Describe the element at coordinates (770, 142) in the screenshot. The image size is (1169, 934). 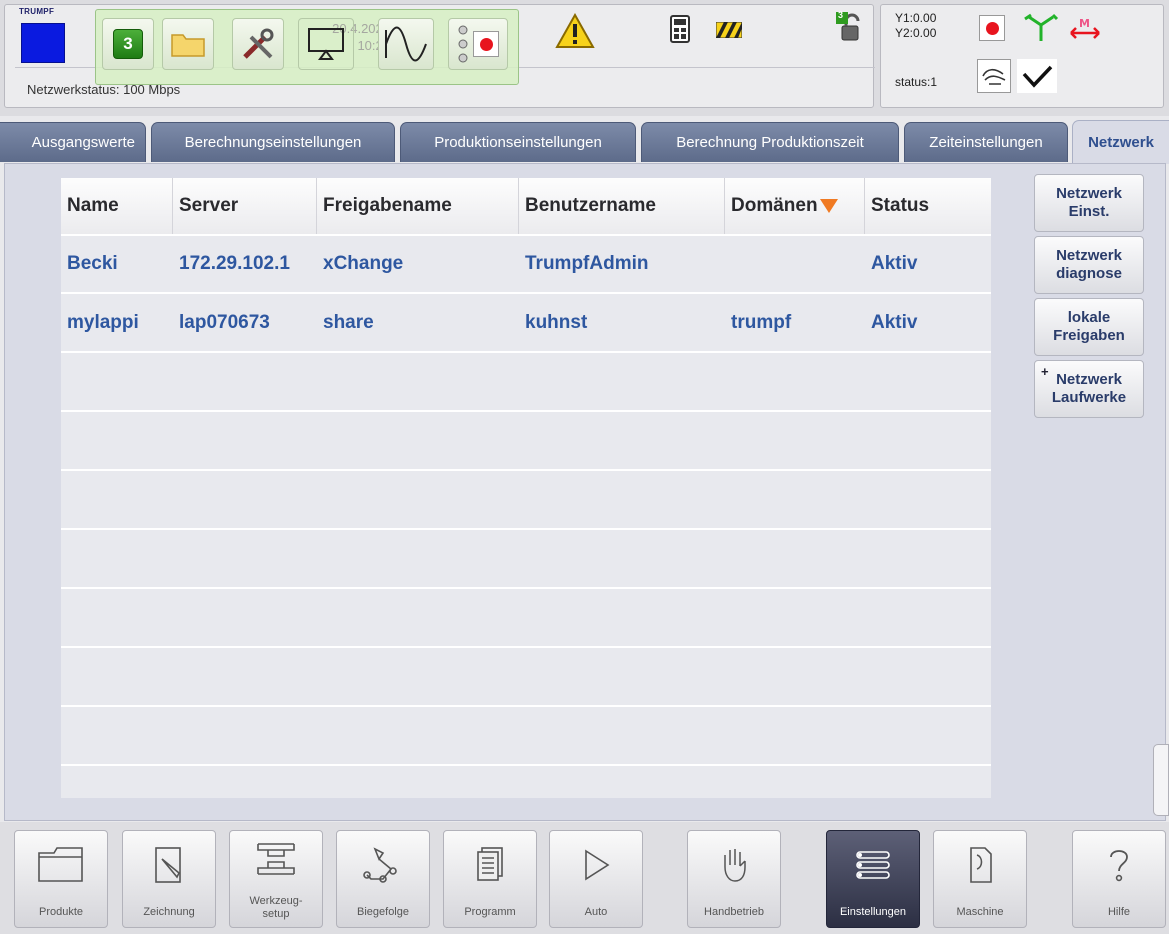
I see `tab-berechnung-produktionszeit: Berechnung Produktionszeit` at that location.